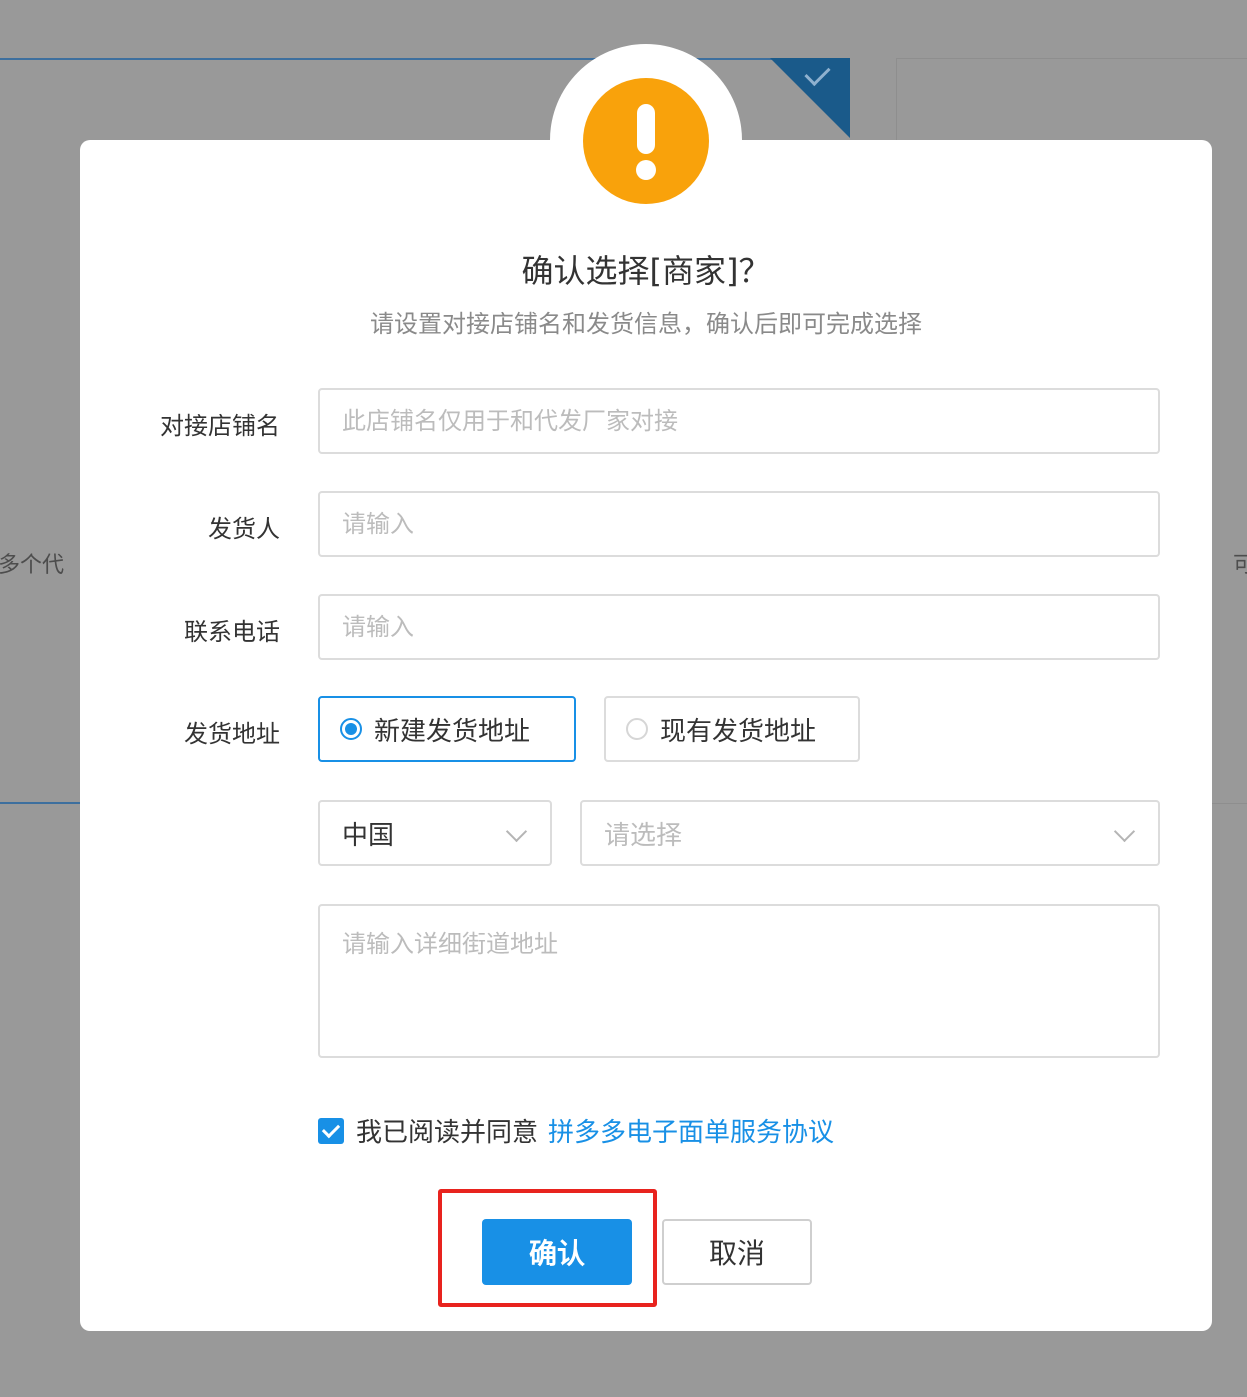 Image resolution: width=1247 pixels, height=1397 pixels. I want to click on phone-input, so click(739, 627).